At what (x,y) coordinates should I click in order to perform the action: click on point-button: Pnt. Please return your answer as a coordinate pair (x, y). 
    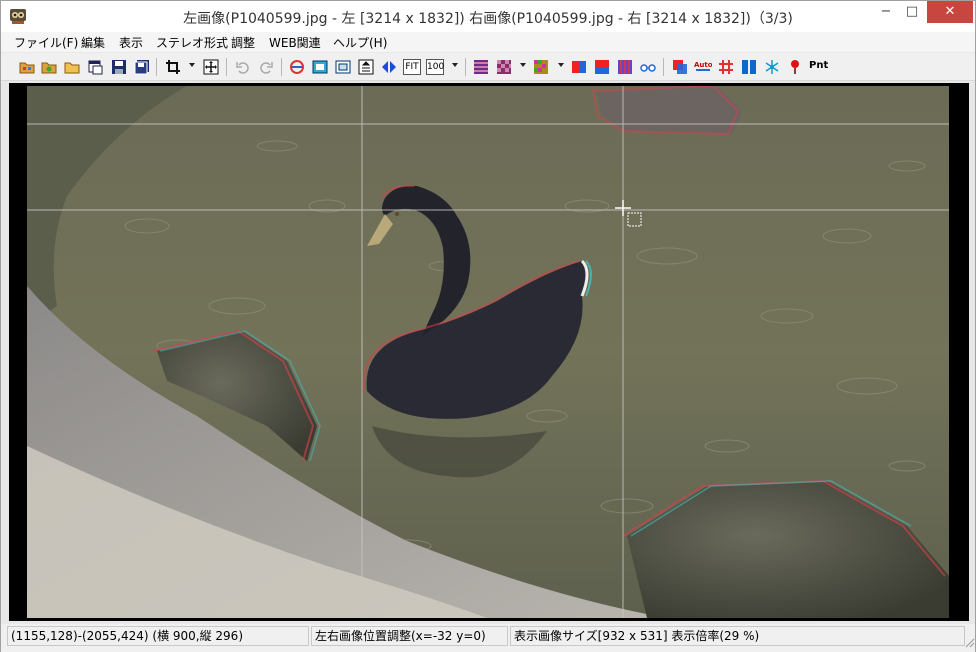
    Looking at the image, I should click on (818, 65).